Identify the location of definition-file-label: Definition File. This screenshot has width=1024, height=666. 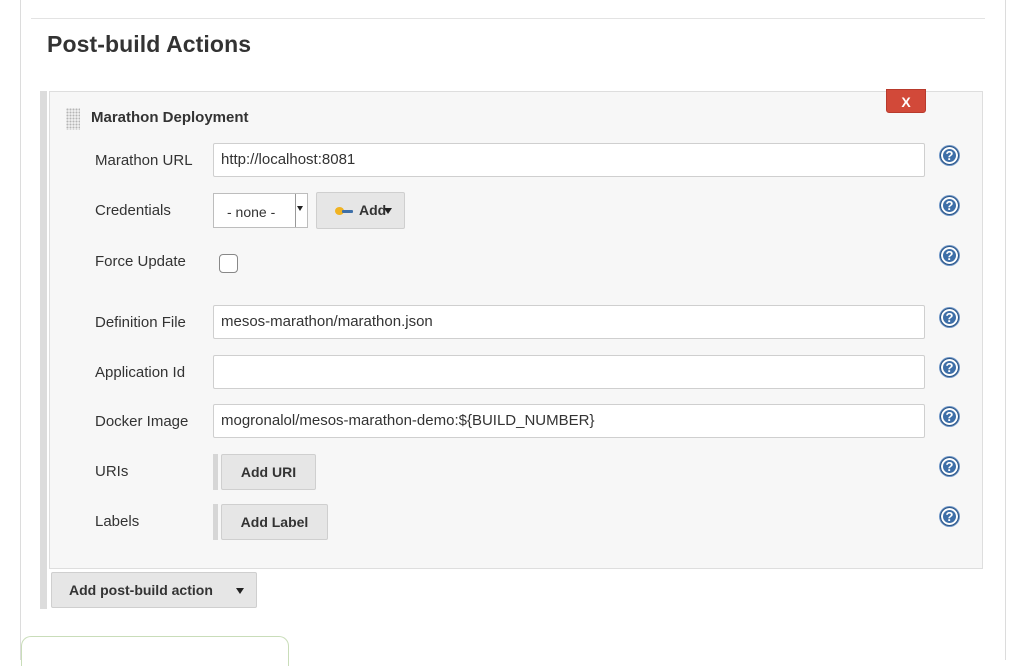
(140, 322).